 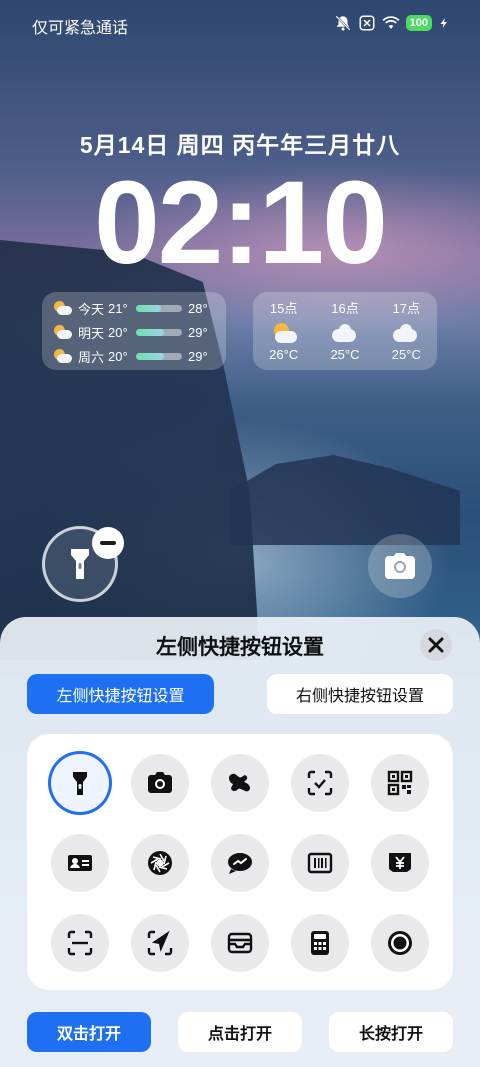 I want to click on chat-bubble-icon, so click(x=240, y=863).